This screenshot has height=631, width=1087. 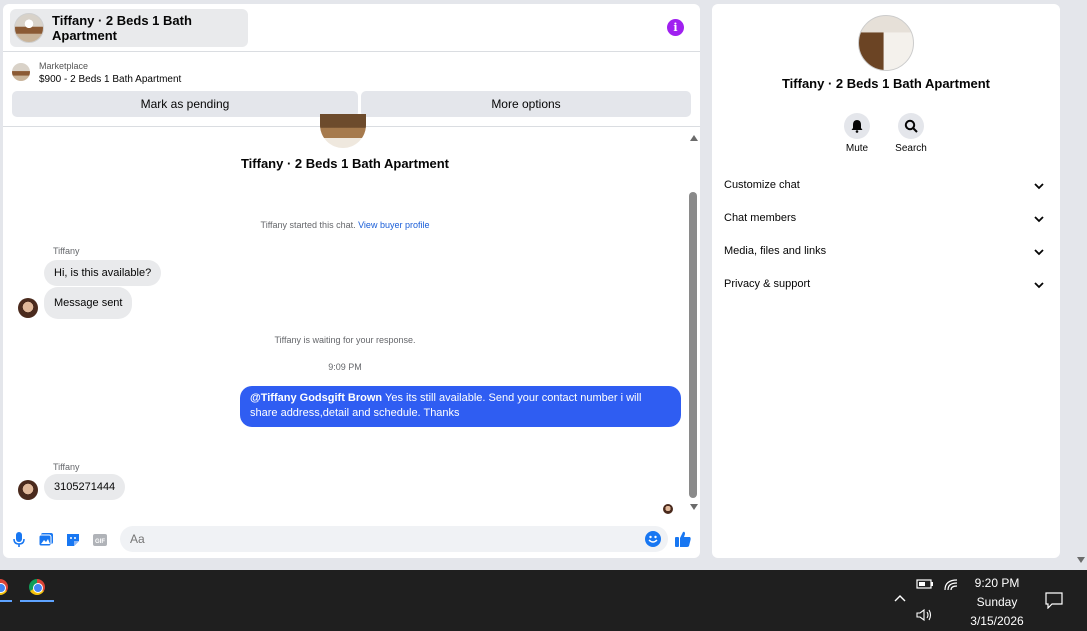 I want to click on scroll-down-arrow, so click(x=694, y=507).